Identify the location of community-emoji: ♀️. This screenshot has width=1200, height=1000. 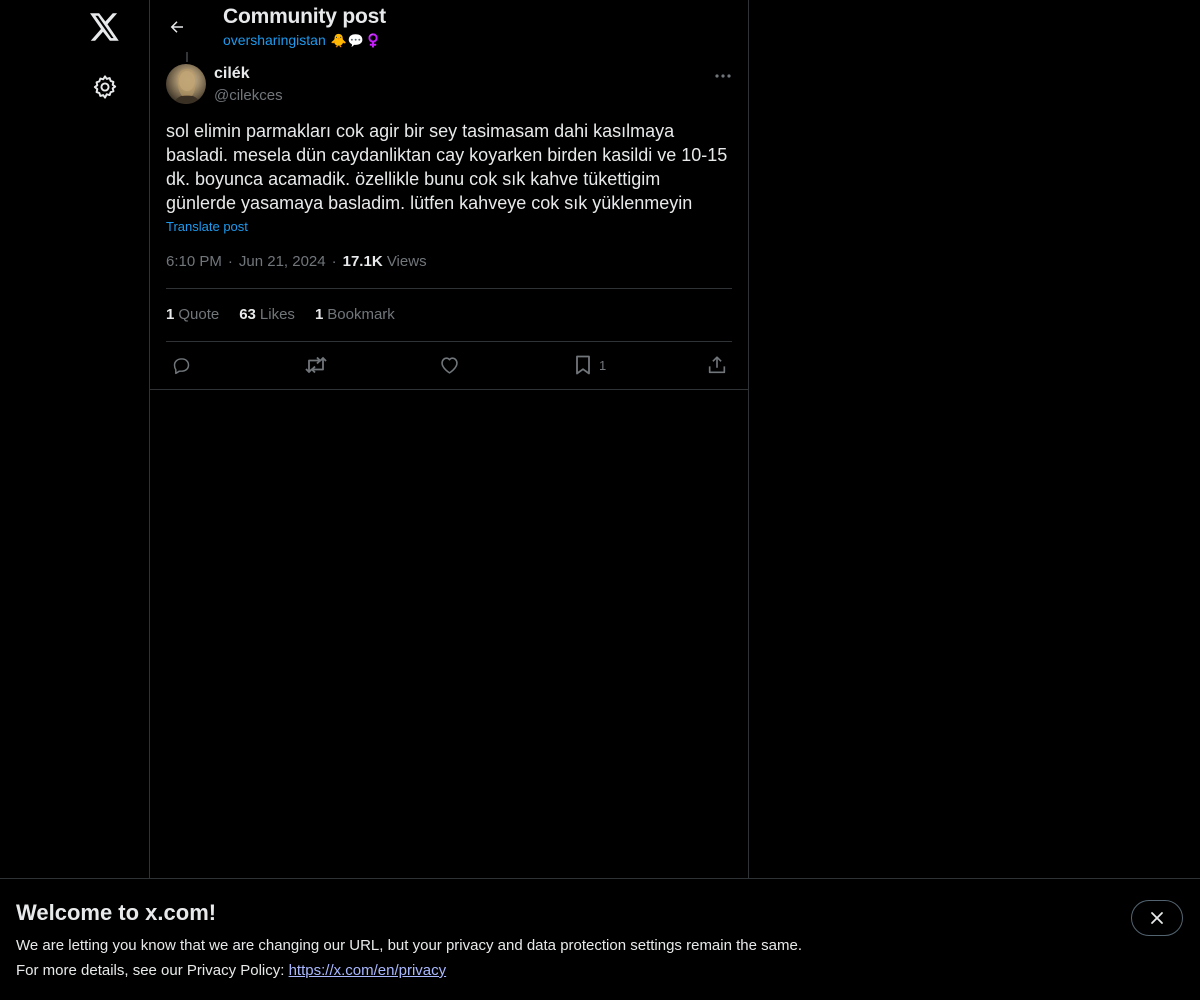
(373, 40).